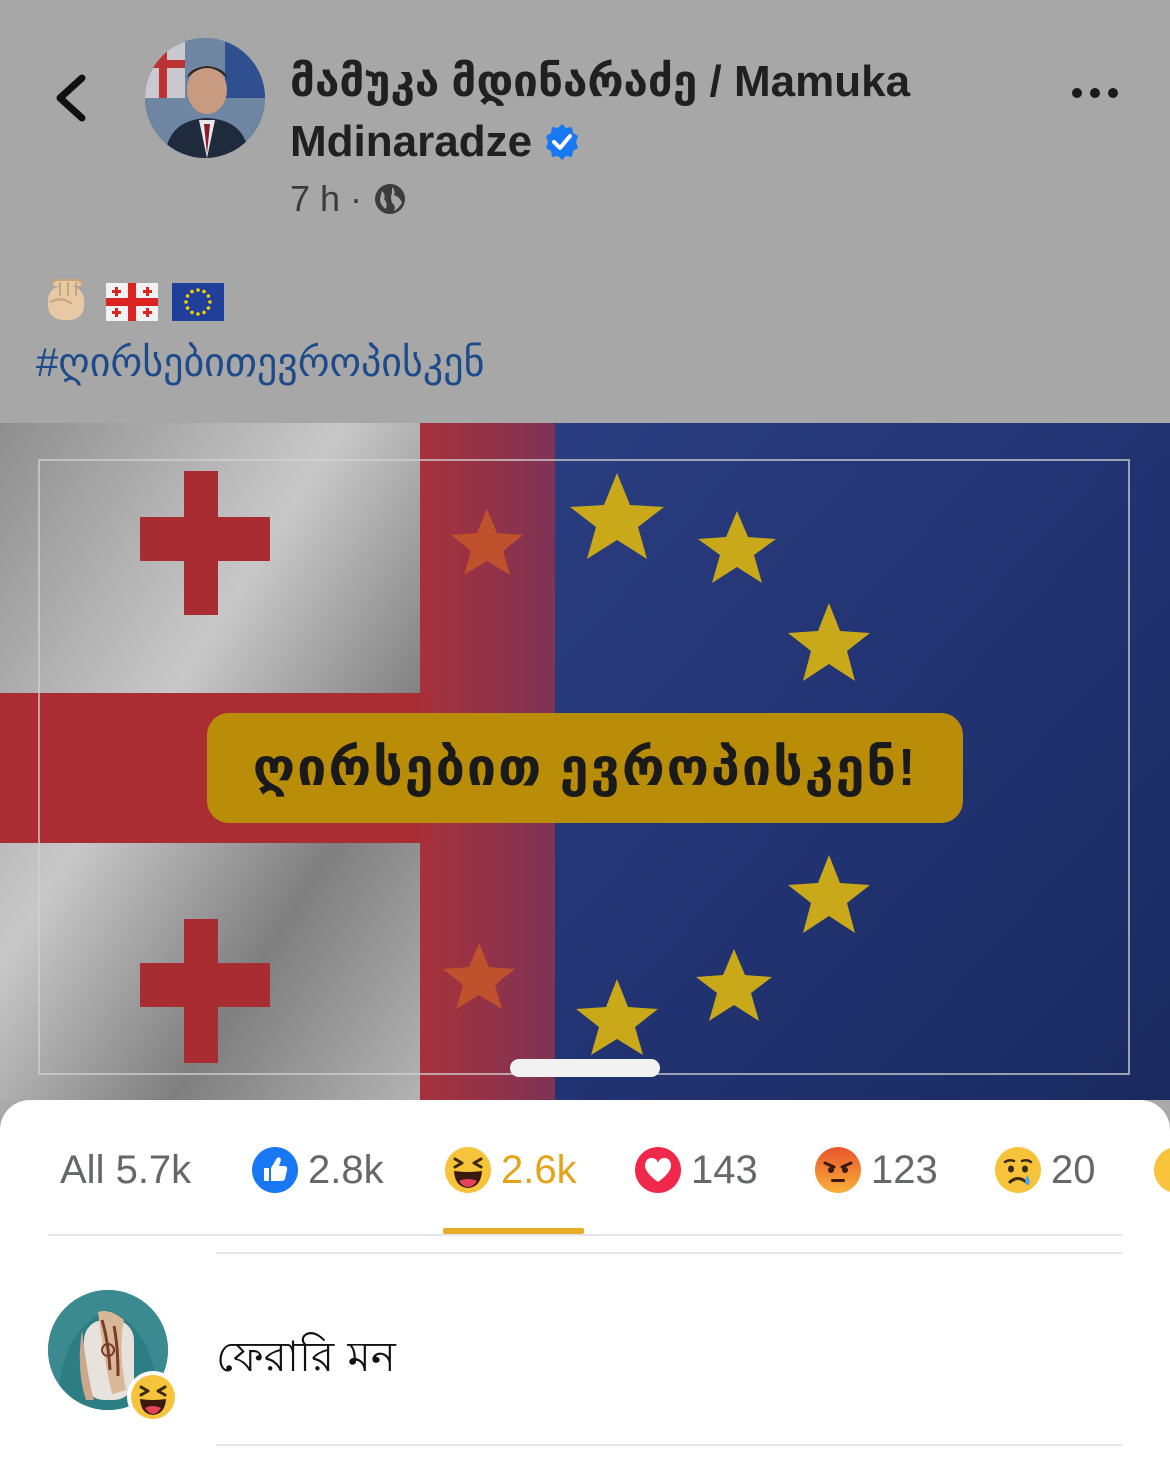 This screenshot has height=1458, width=1170. What do you see at coordinates (838, 1170) in the screenshot?
I see `angry-icon` at bounding box center [838, 1170].